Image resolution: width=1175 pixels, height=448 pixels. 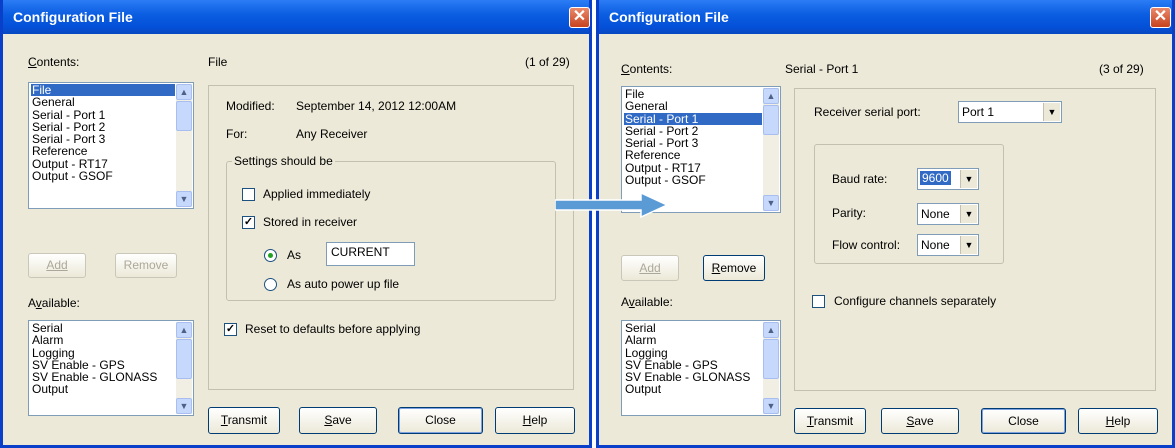 What do you see at coordinates (283, 161) in the screenshot?
I see `settings-group-label: Settings should be` at bounding box center [283, 161].